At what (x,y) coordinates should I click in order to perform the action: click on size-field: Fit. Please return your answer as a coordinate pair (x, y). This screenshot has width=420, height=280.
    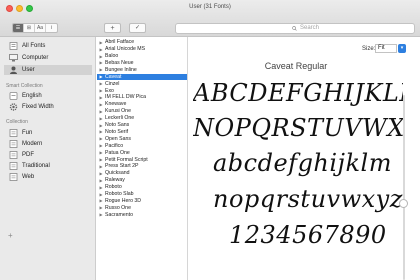
    Looking at the image, I should click on (386, 48).